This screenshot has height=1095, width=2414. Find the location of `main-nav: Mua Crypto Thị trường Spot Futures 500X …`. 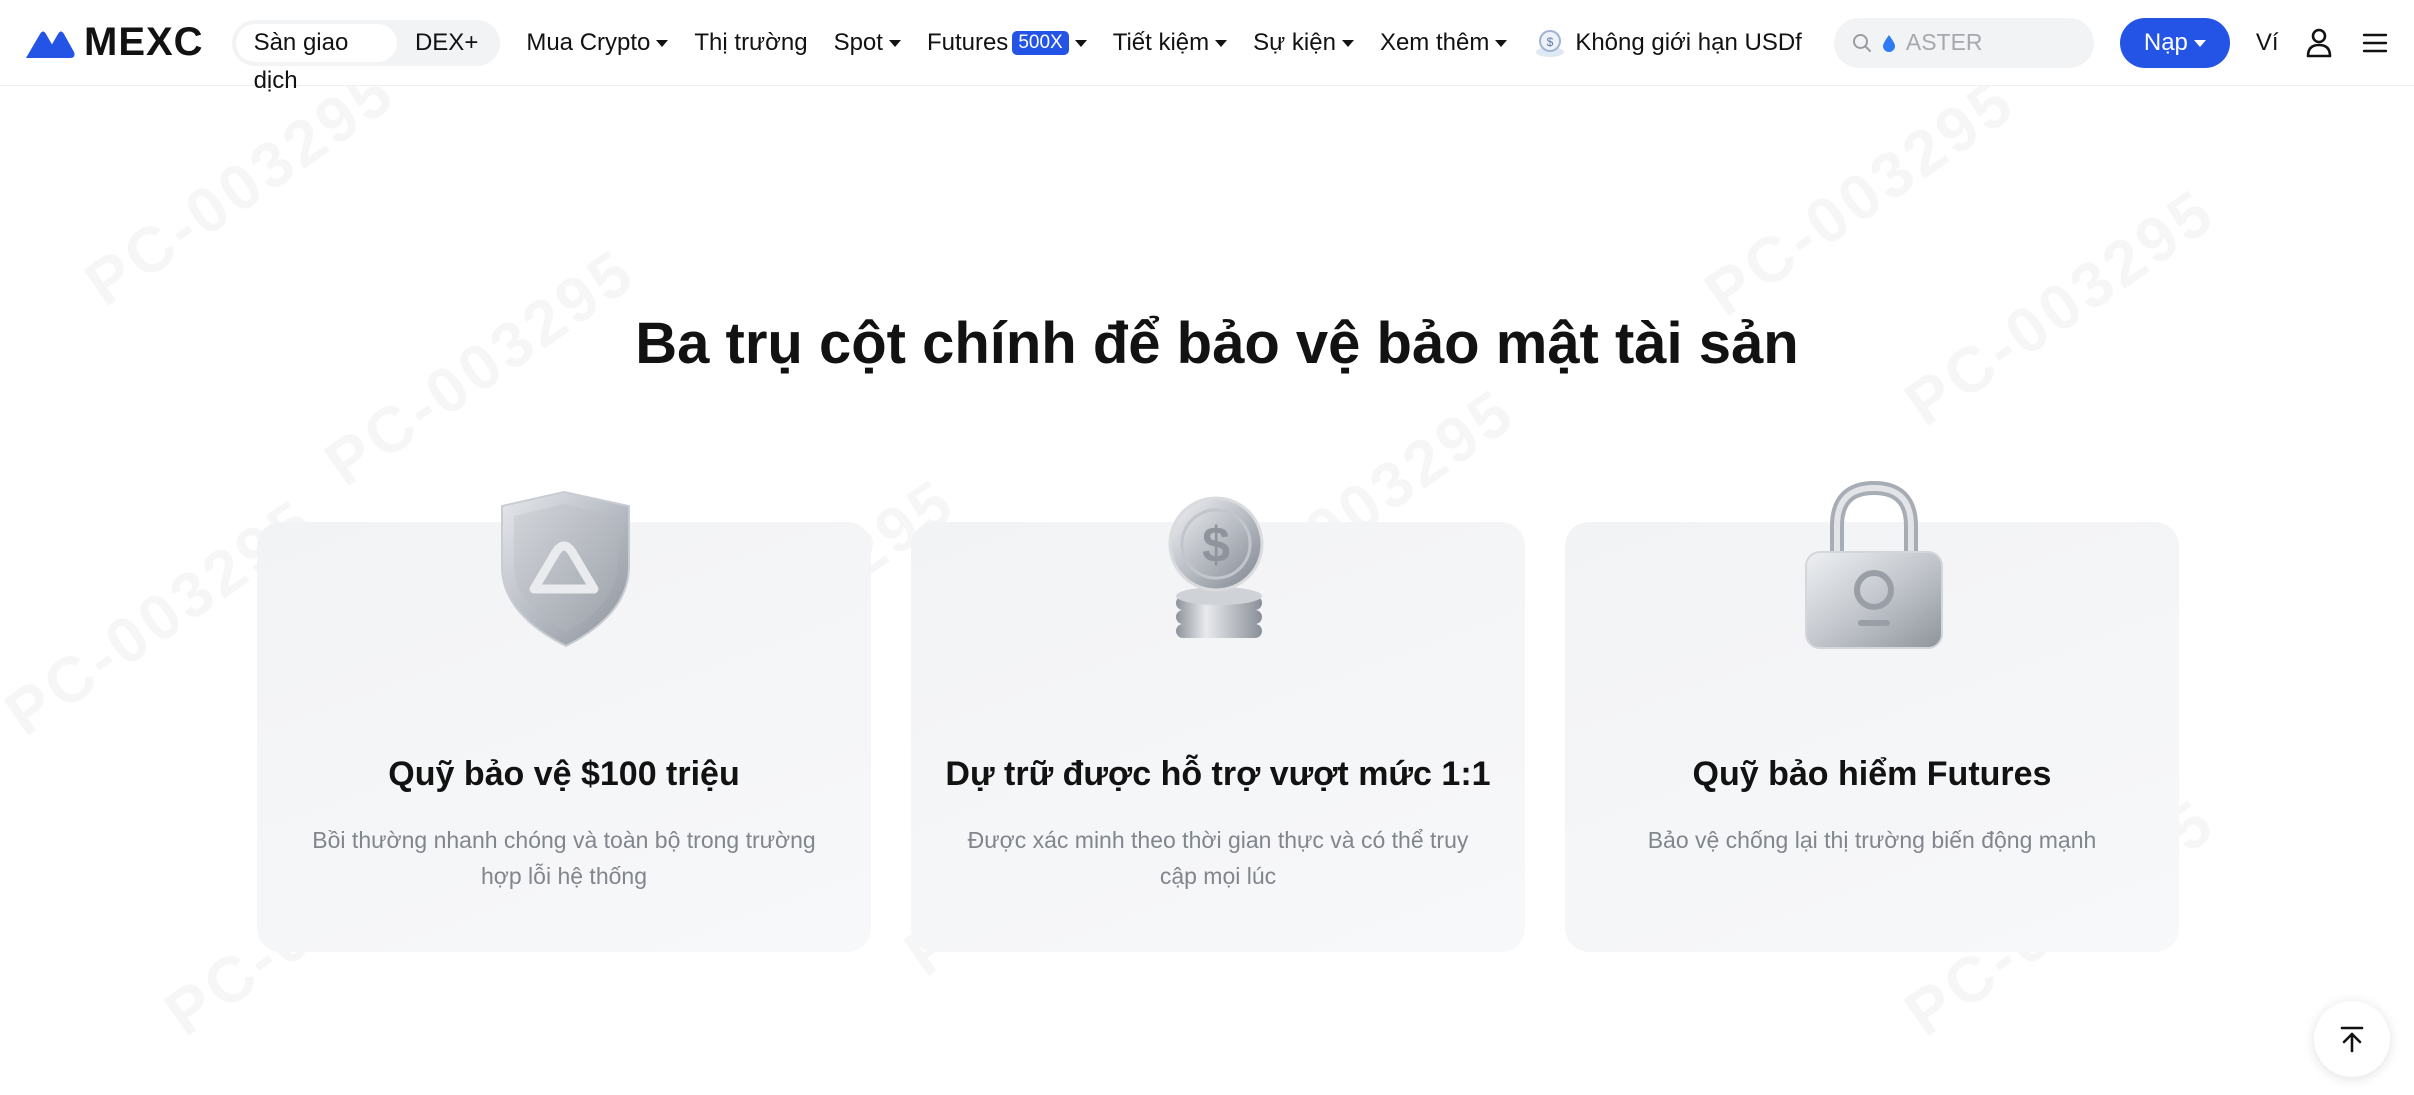

main-nav: Mua Crypto Thị trường Spot Futures 500X … is located at coordinates (1164, 43).